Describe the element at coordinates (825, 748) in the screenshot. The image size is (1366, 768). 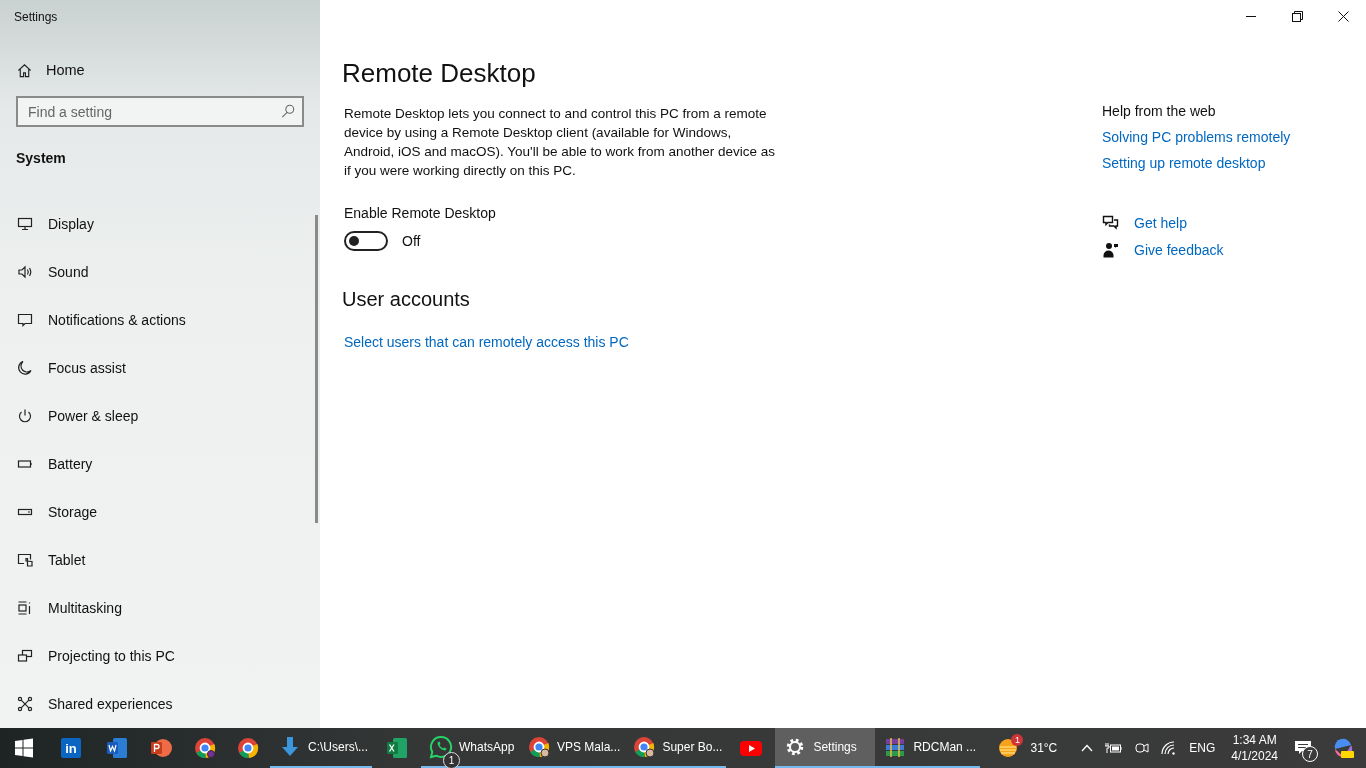
I see `taskbar-button: Settings` at that location.